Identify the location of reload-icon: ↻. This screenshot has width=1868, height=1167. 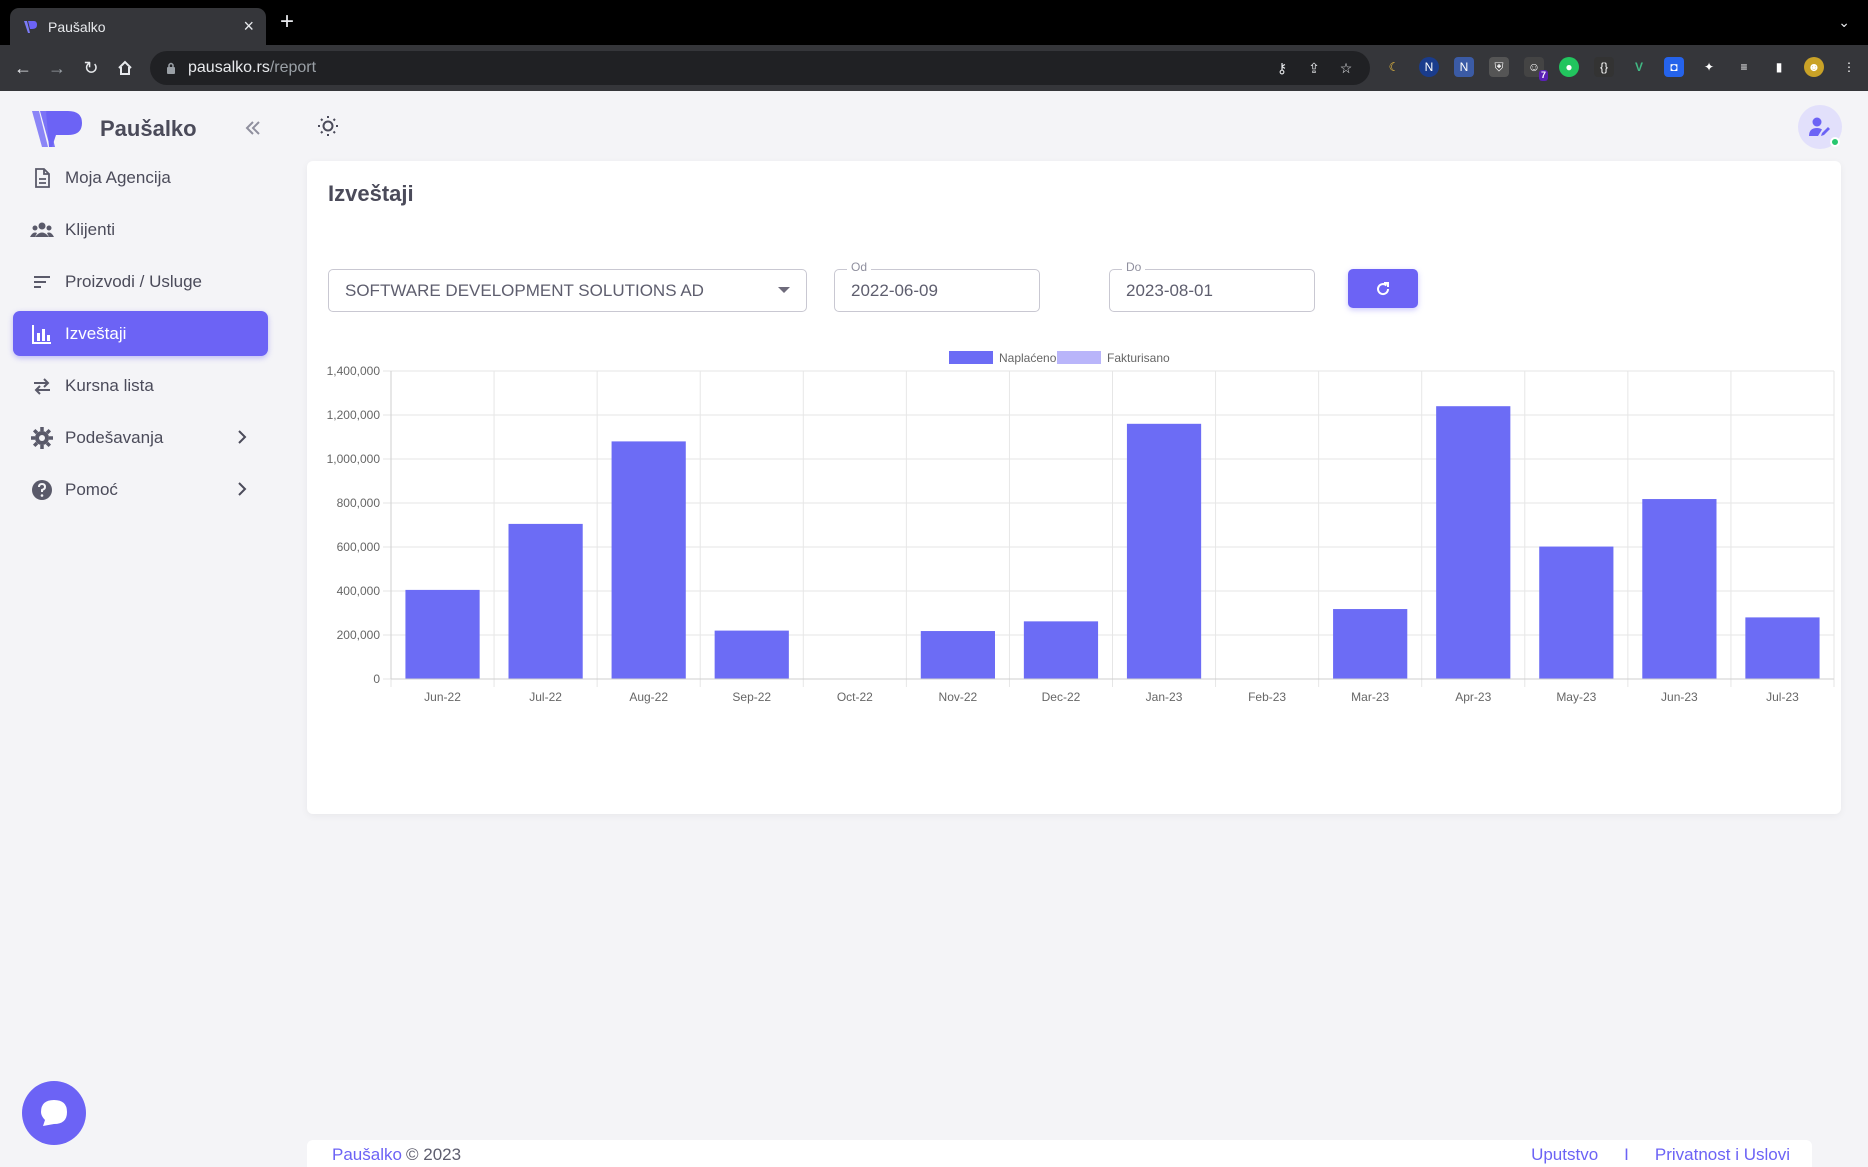
(91, 68).